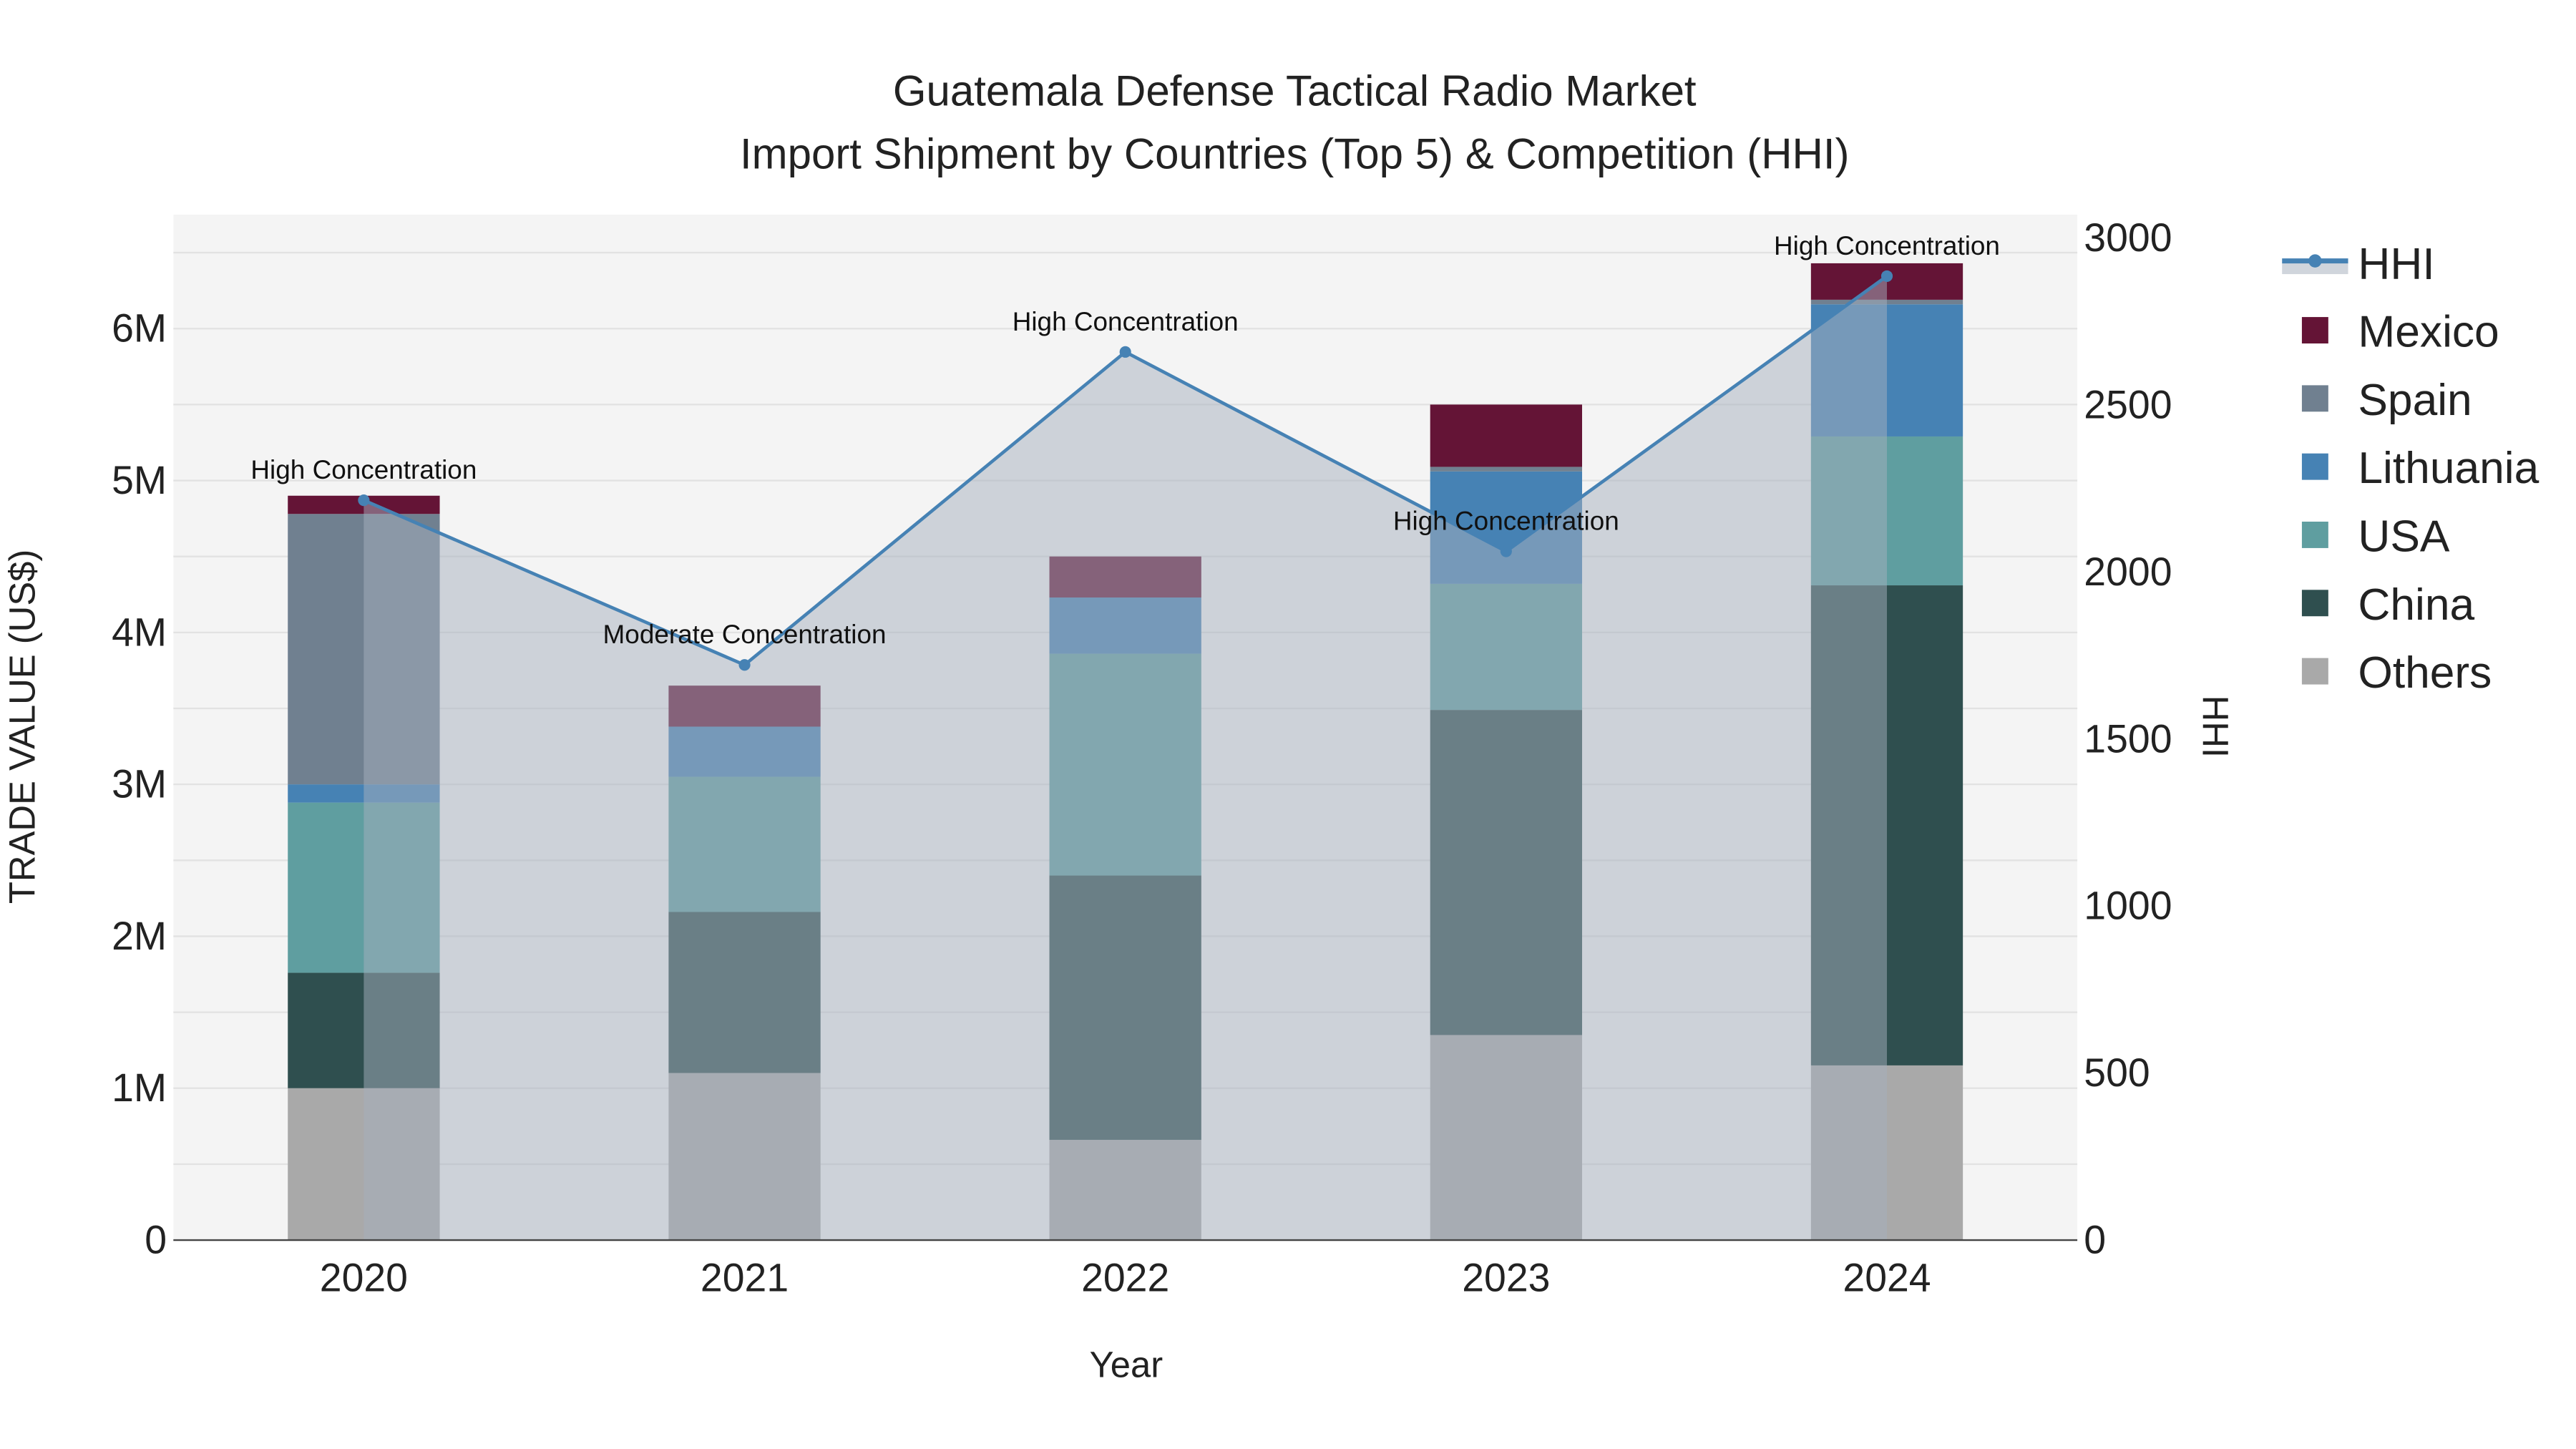  What do you see at coordinates (2314, 398) in the screenshot?
I see `legend-swatch-spain` at bounding box center [2314, 398].